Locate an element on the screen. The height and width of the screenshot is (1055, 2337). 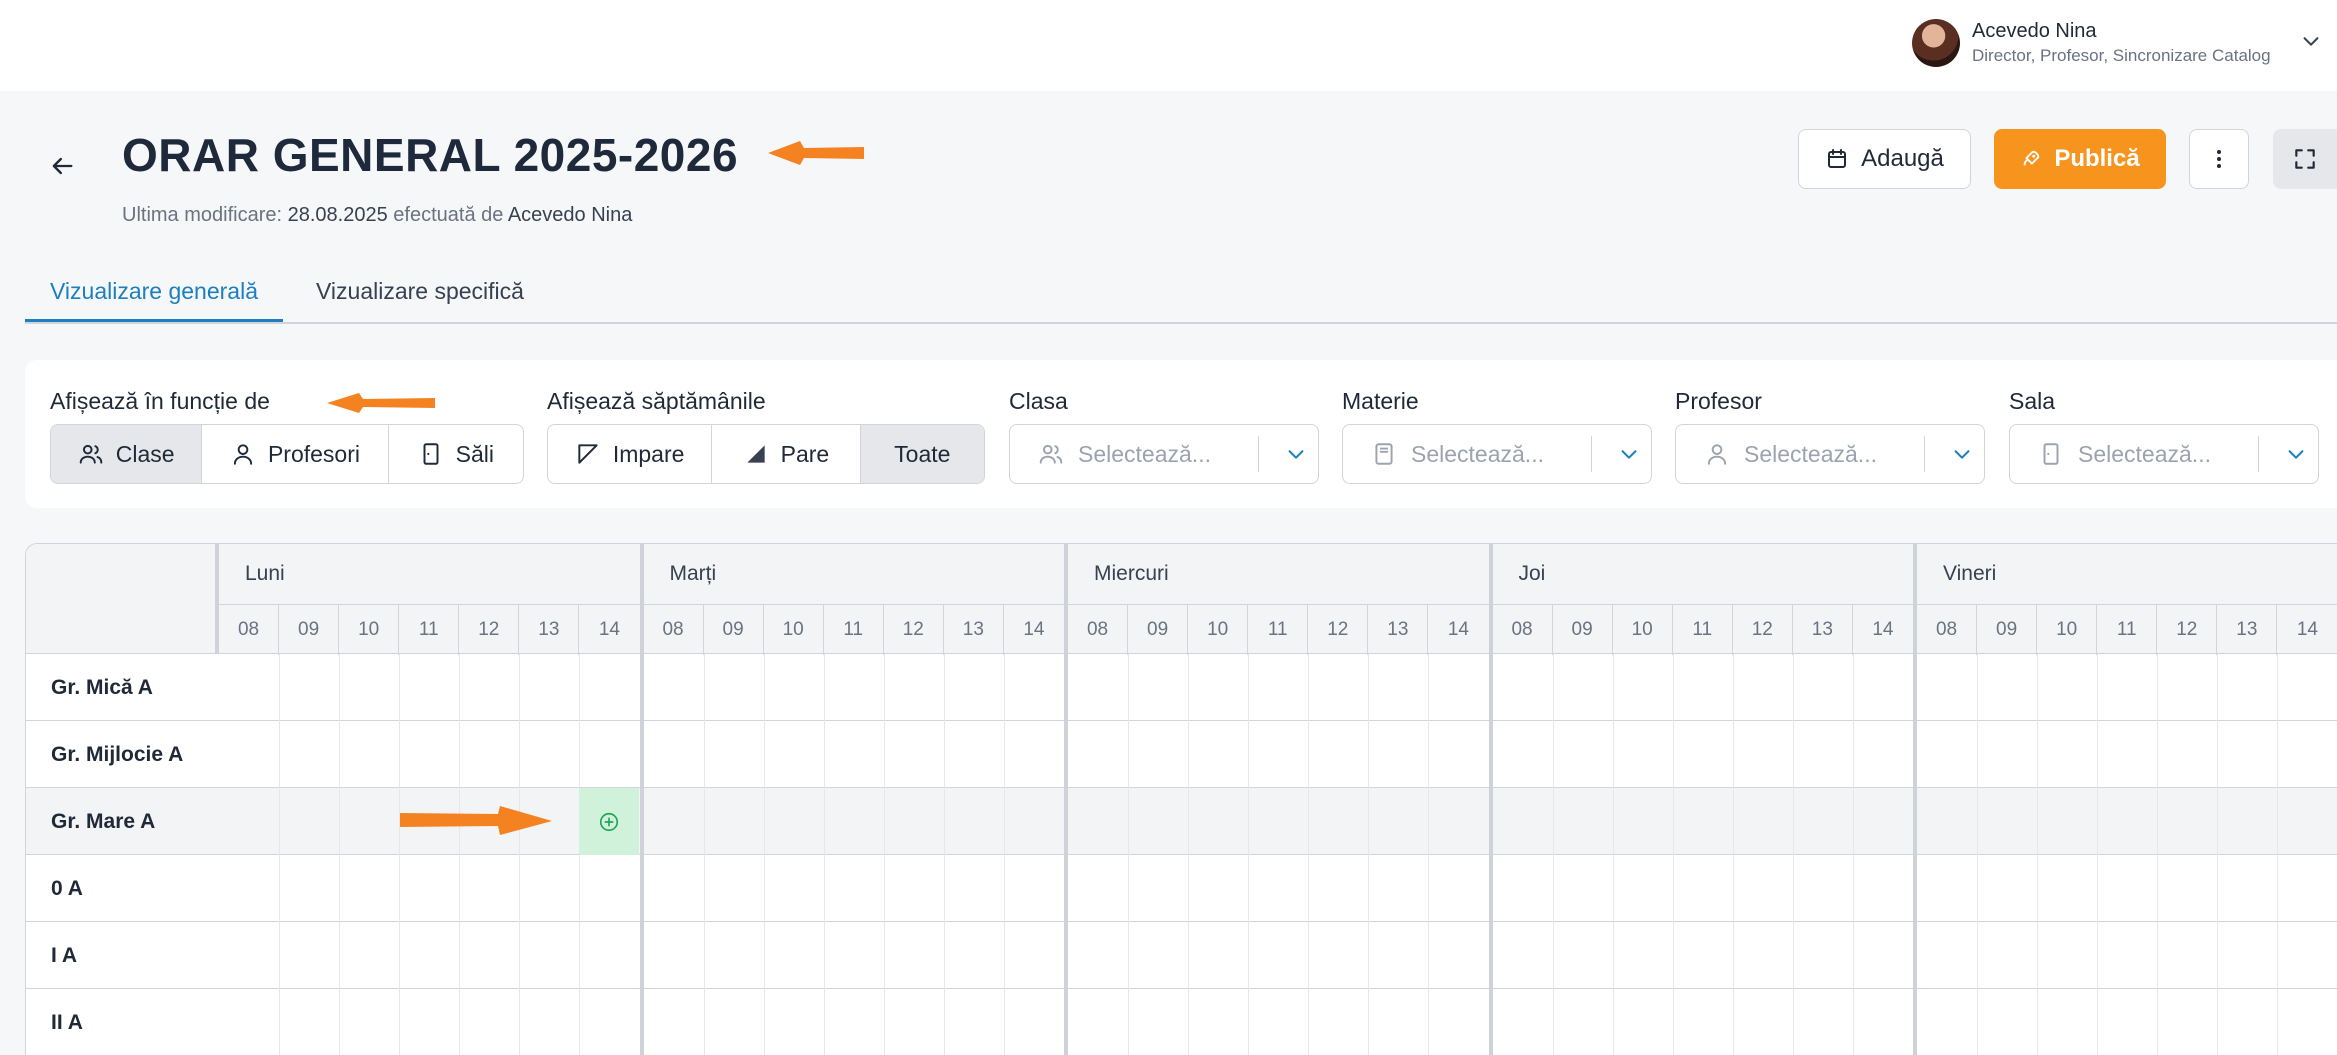
row-label: II A is located at coordinates (67, 1022).